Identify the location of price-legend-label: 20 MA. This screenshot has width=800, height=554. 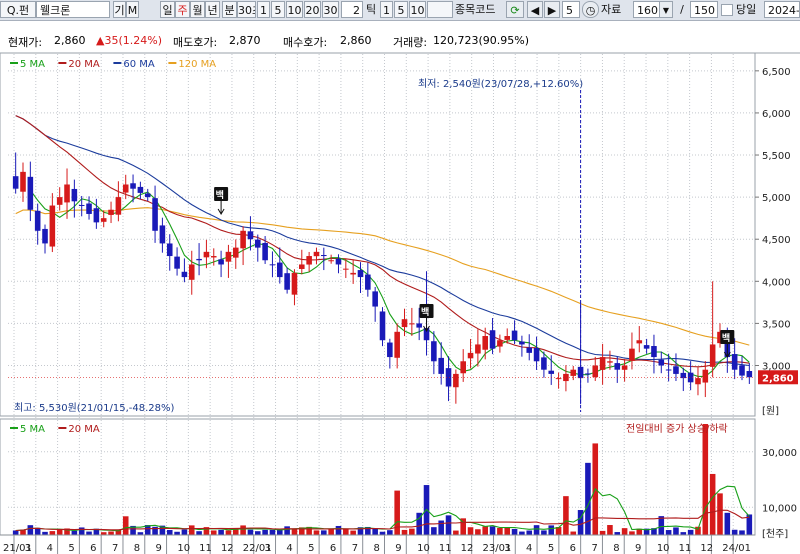
(84, 64).